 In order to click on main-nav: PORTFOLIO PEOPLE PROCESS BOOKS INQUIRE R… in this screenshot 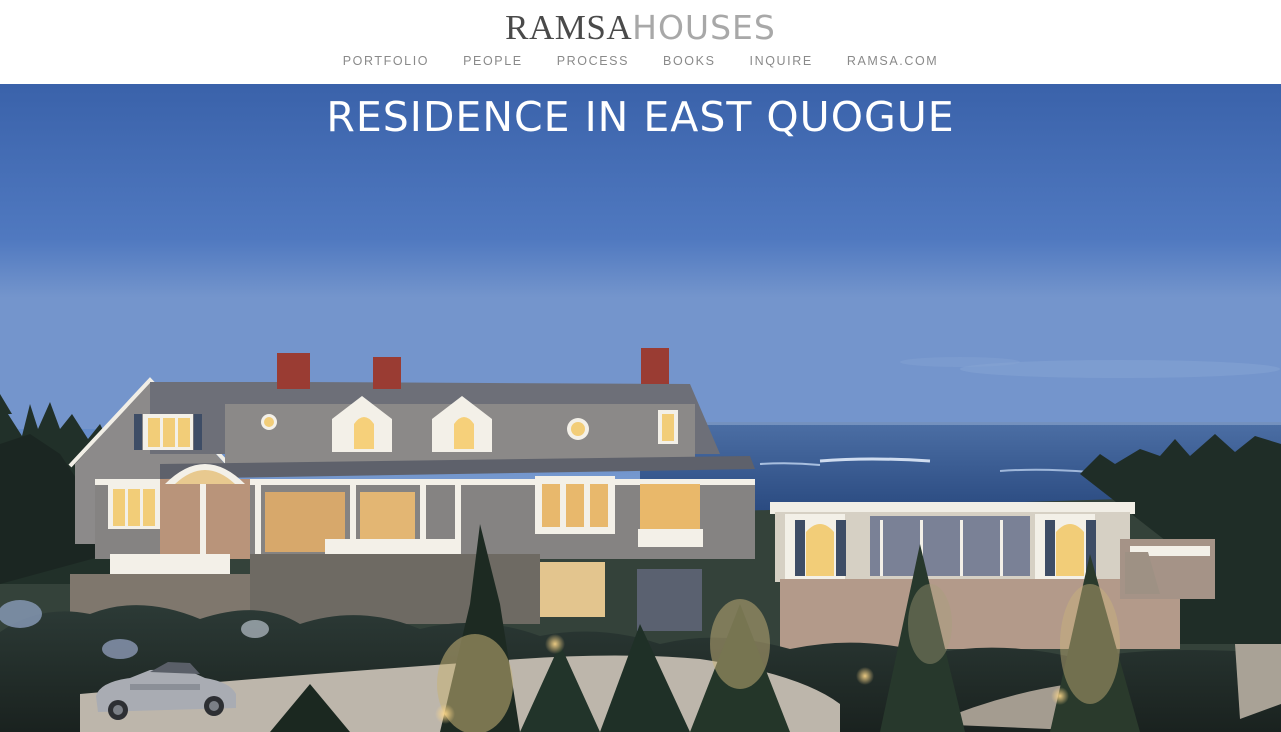, I will do `click(640, 61)`.